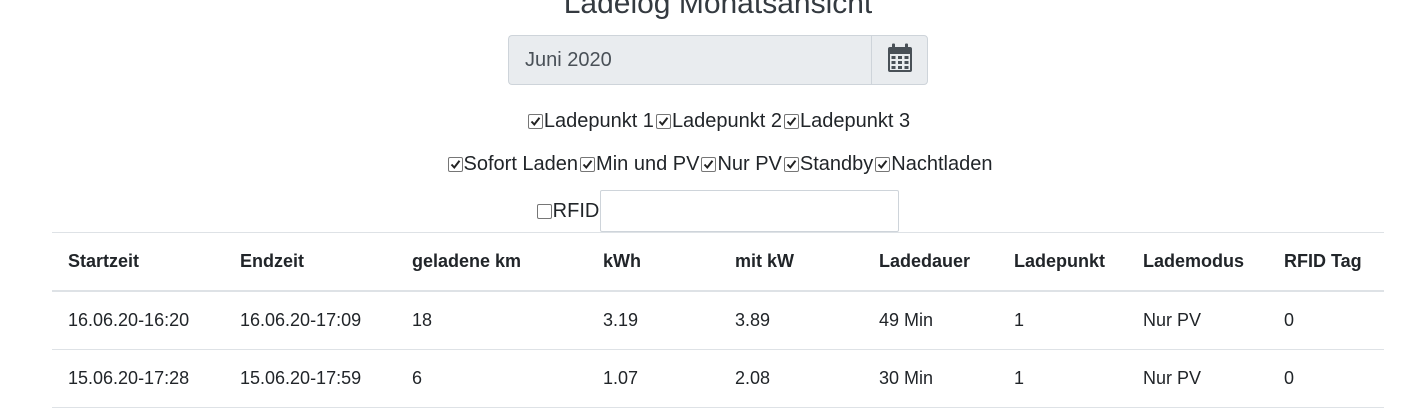 The width and height of the screenshot is (1408, 410). I want to click on column-header: mit kW, so click(791, 262).